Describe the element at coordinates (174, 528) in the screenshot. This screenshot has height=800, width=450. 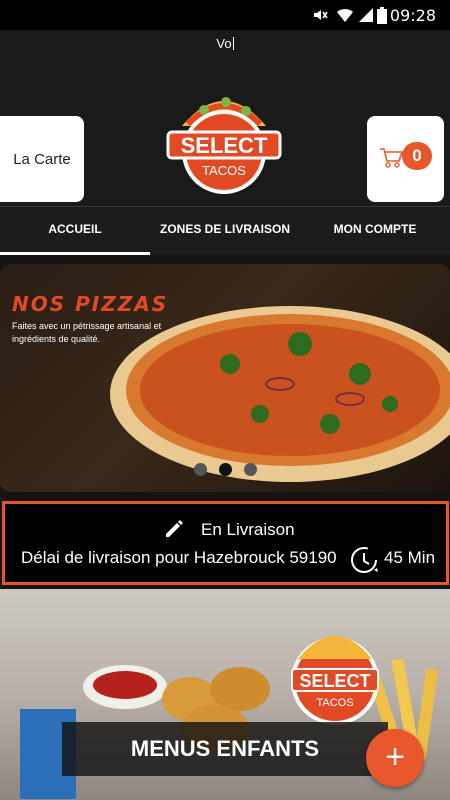
I see `pencil-icon` at that location.